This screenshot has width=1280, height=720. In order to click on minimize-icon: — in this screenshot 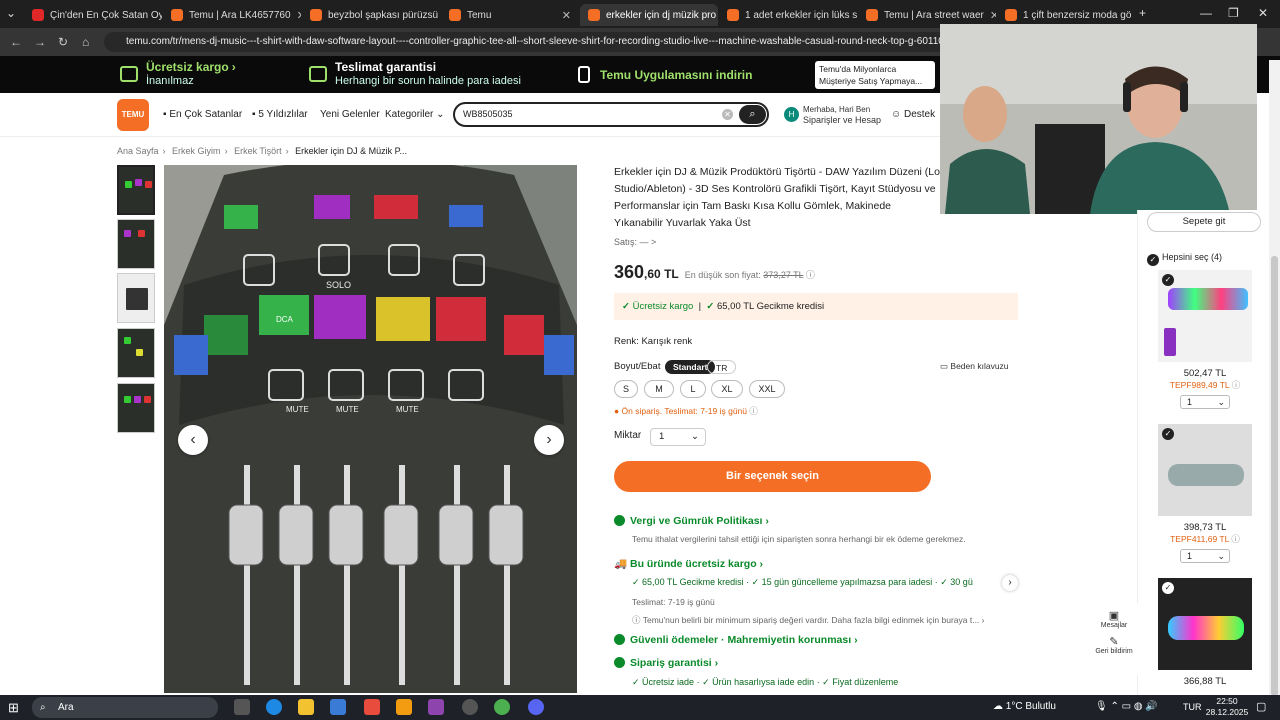, I will do `click(1206, 13)`.